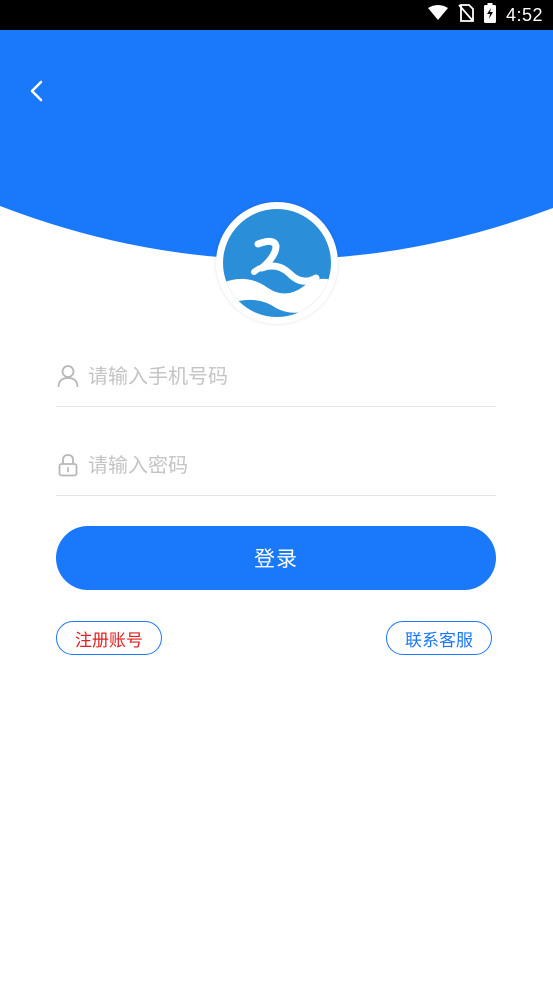 The width and height of the screenshot is (553, 983). I want to click on chevron-left-icon, so click(37, 93).